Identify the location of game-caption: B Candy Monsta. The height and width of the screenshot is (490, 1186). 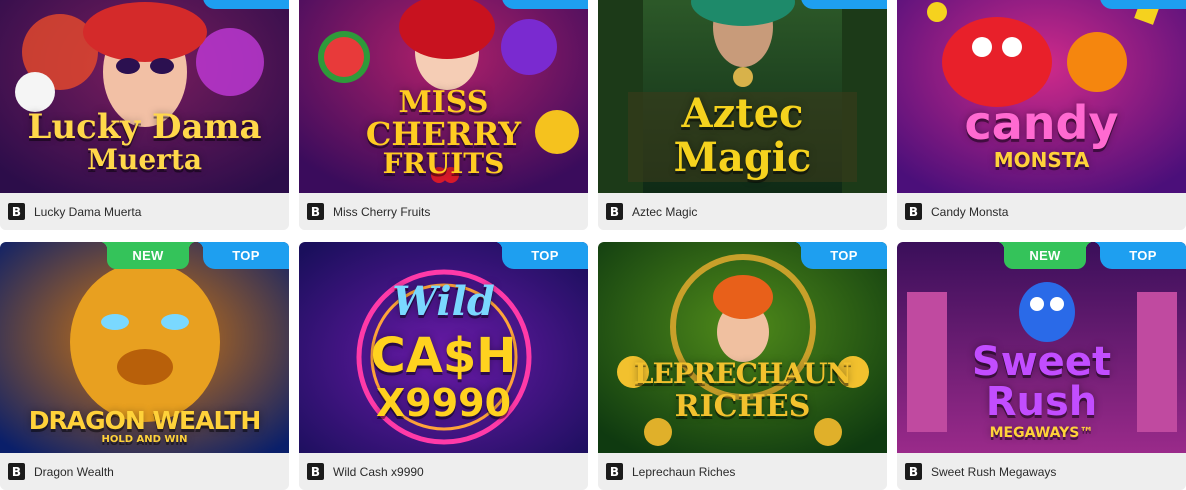
(1041, 211).